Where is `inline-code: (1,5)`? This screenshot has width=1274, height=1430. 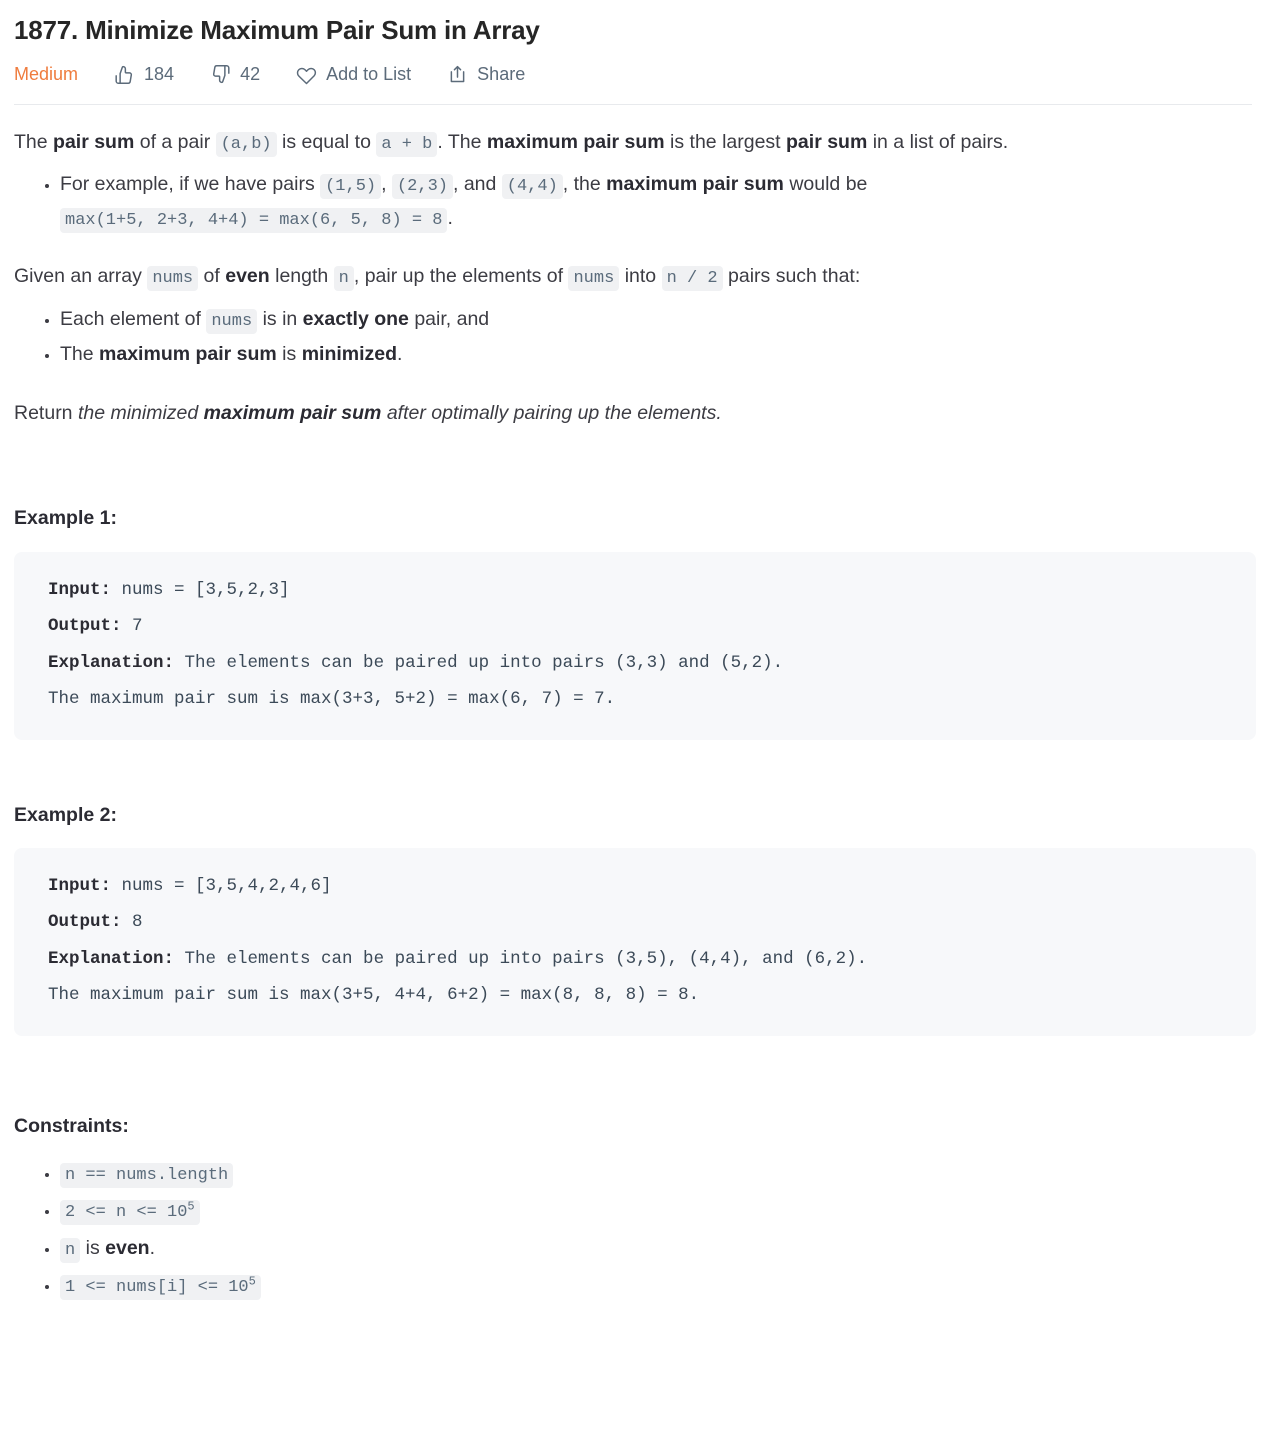 inline-code: (1,5) is located at coordinates (351, 187).